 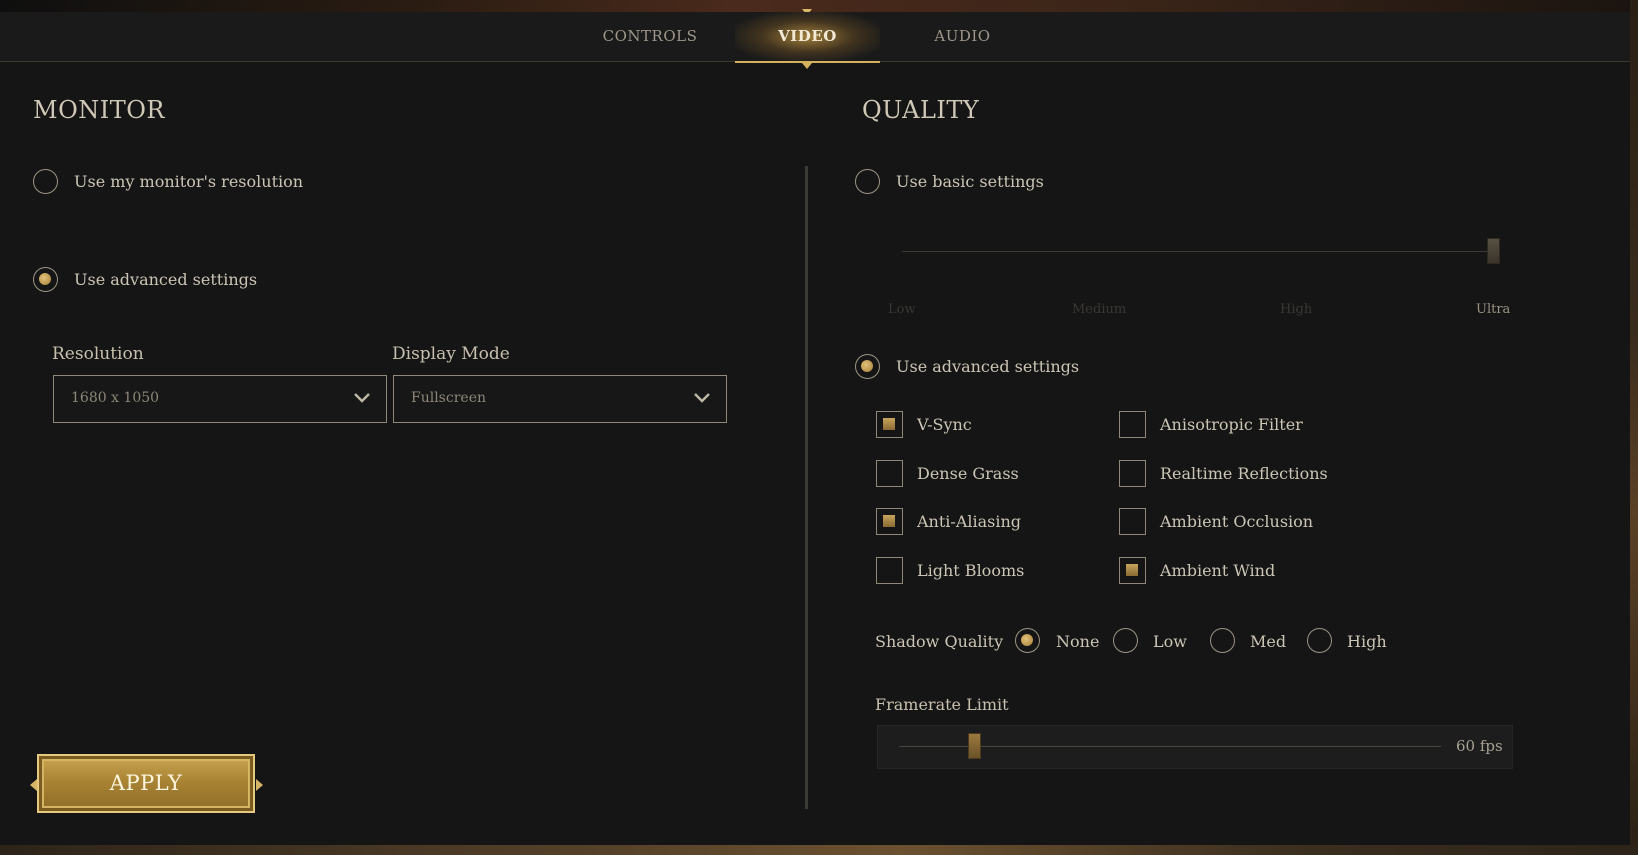 What do you see at coordinates (867, 181) in the screenshot?
I see `quality-basic-radio` at bounding box center [867, 181].